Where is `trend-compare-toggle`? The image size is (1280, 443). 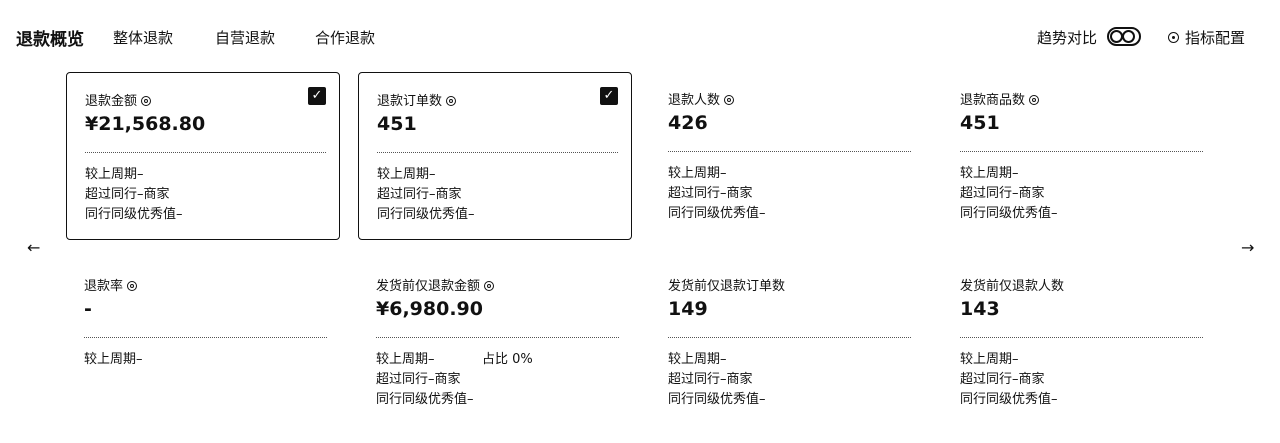 trend-compare-toggle is located at coordinates (1124, 36).